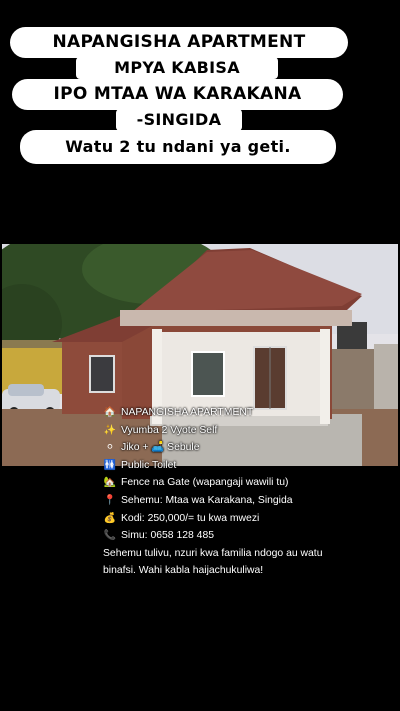 The width and height of the screenshot is (400, 711). Describe the element at coordinates (207, 500) in the screenshot. I see `list-item-text: Sehemu: Mtaa wa Karakana, Singida` at that location.